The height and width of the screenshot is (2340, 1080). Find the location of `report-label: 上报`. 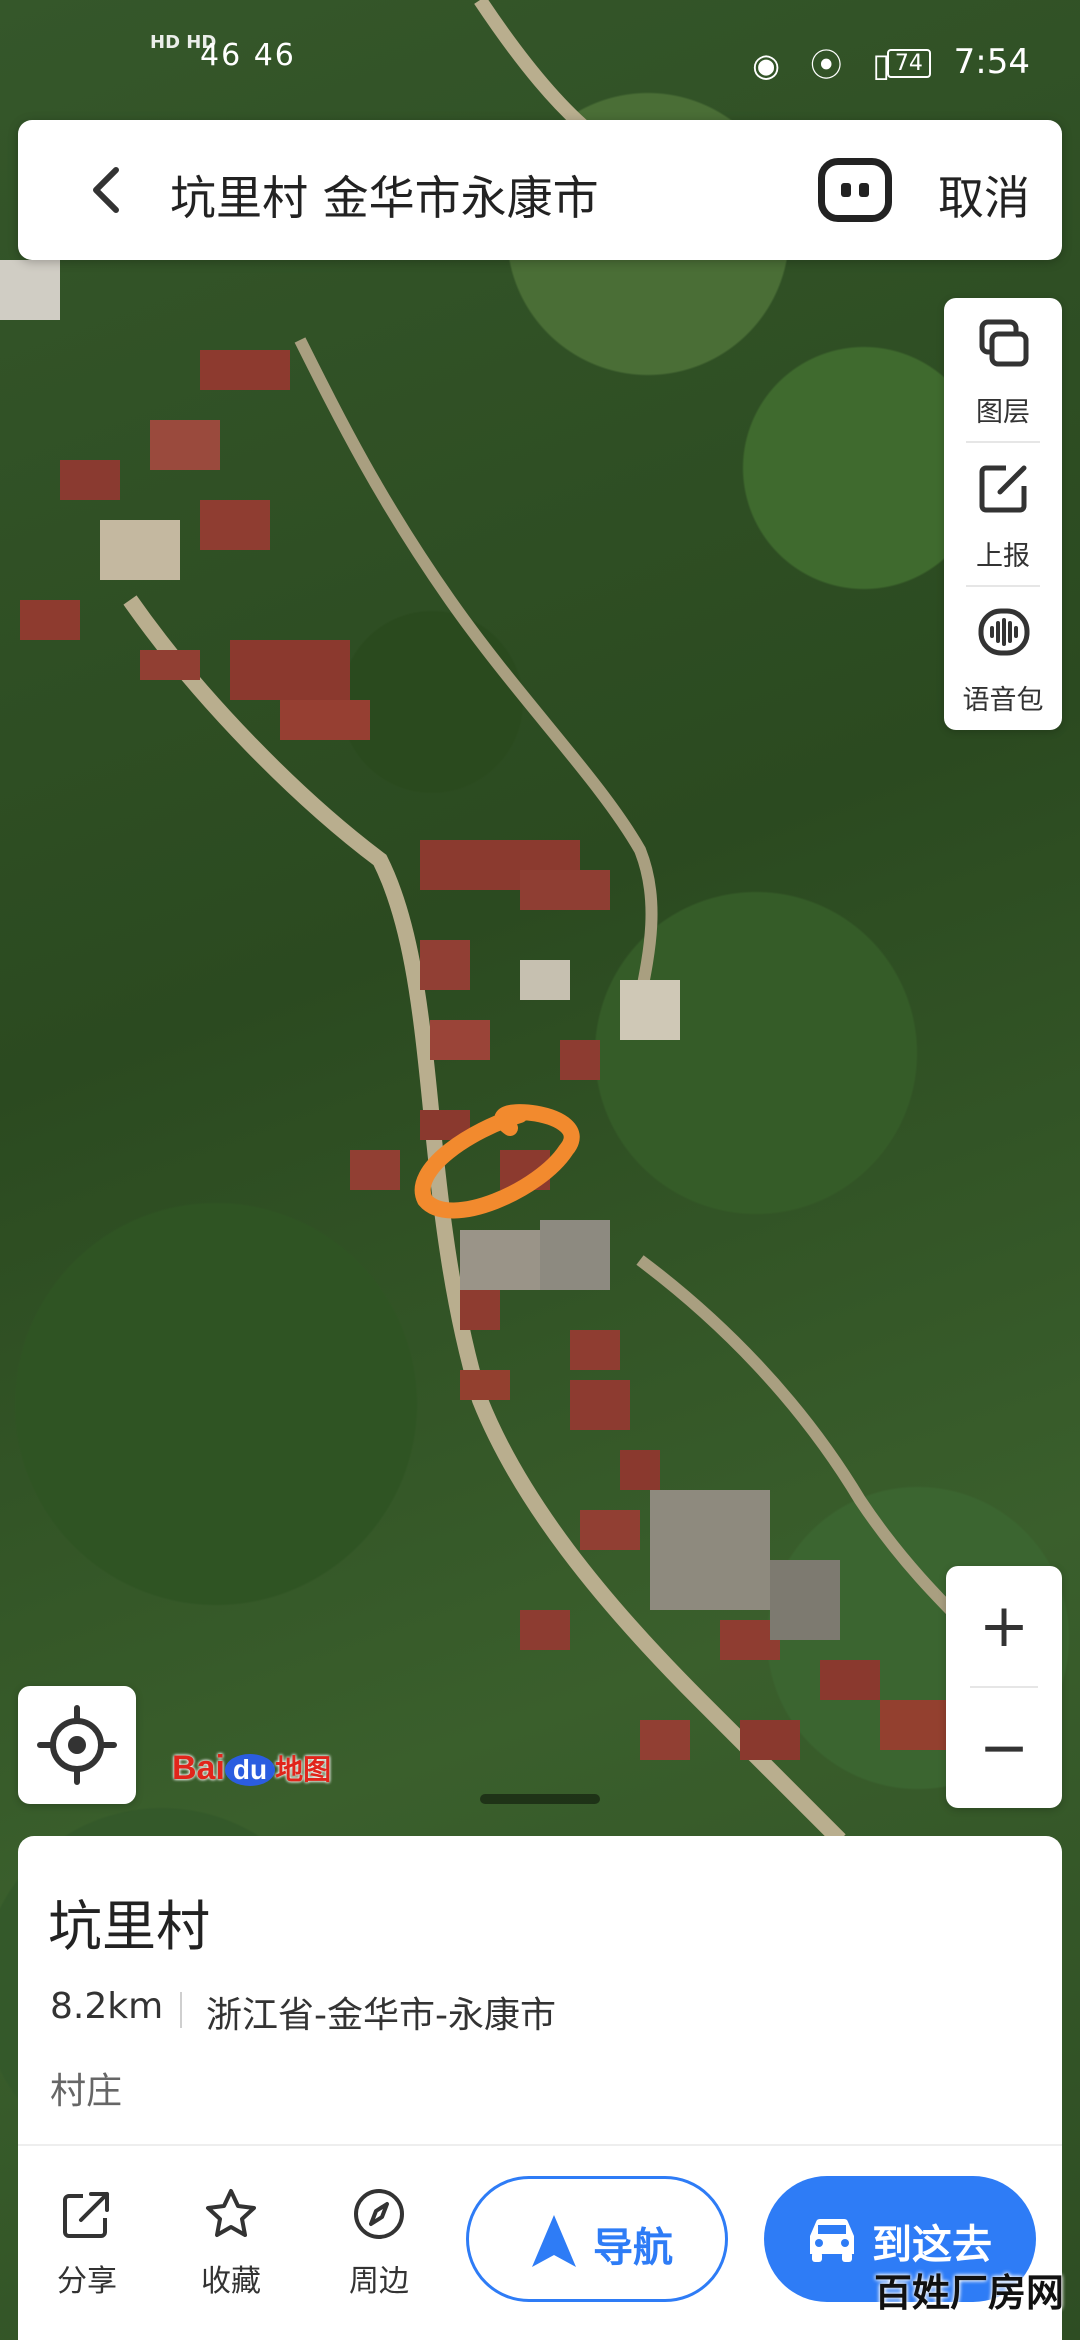

report-label: 上报 is located at coordinates (1003, 556).